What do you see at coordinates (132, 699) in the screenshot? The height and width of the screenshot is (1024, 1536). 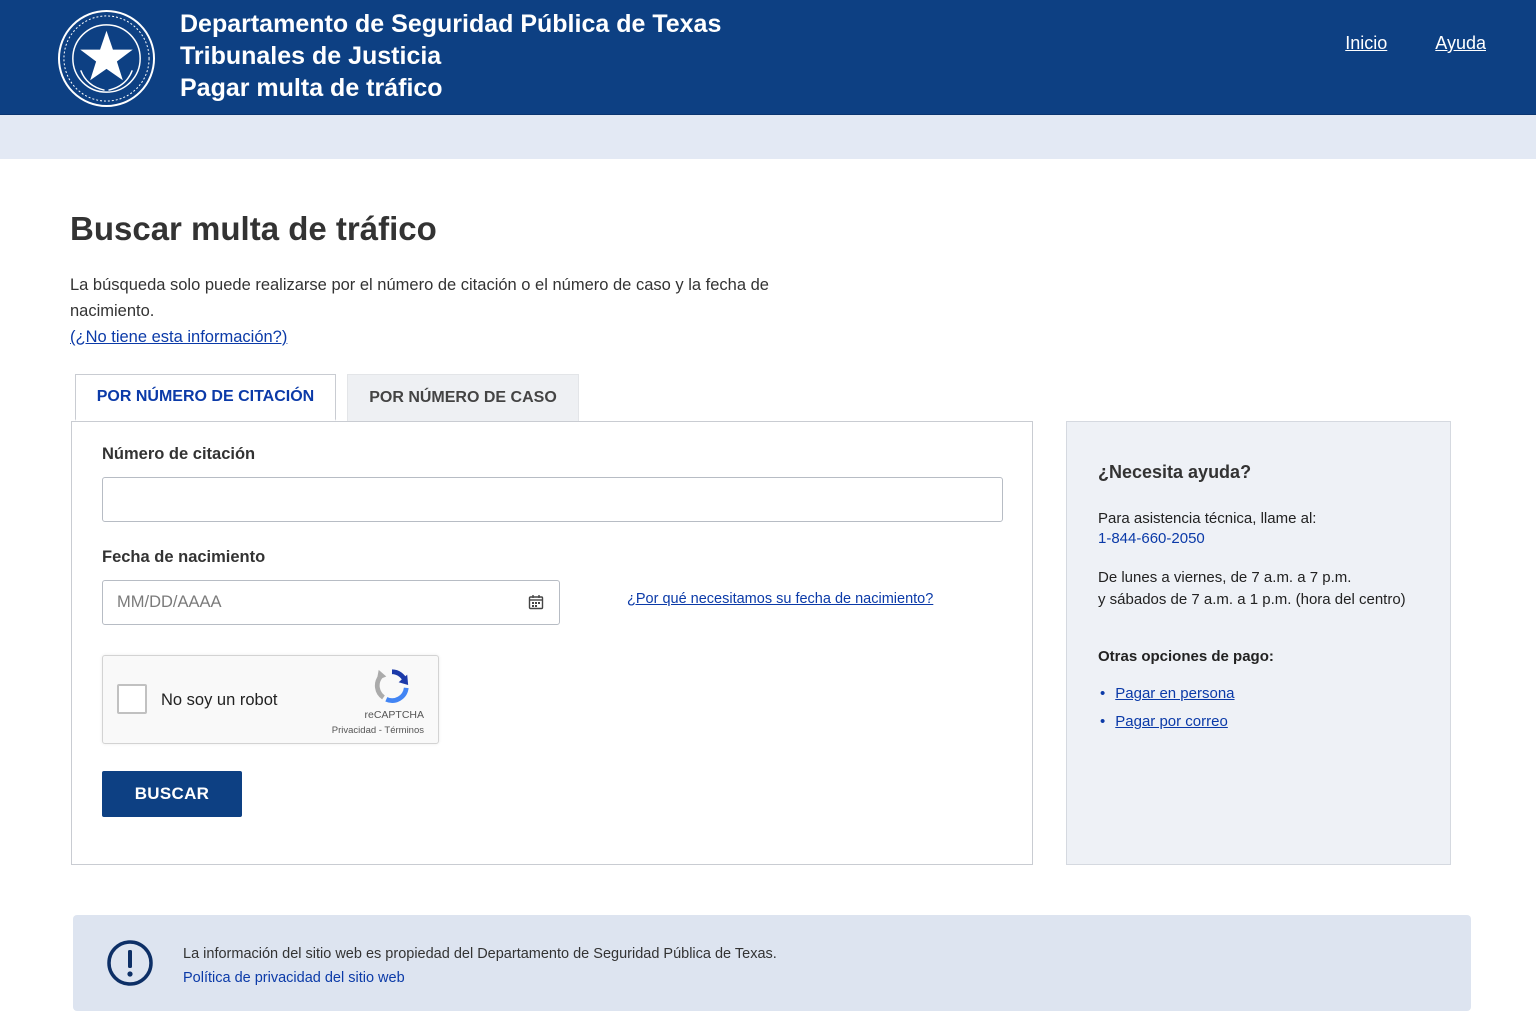 I see `recaptcha-checkbox` at bounding box center [132, 699].